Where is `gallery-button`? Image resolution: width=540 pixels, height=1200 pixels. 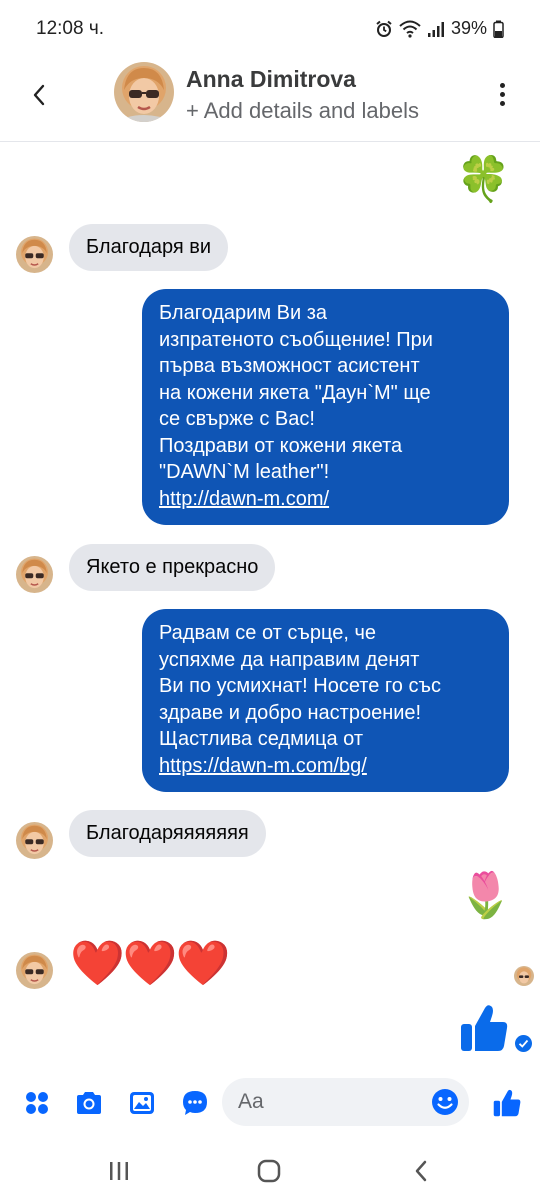 gallery-button is located at coordinates (142, 1103).